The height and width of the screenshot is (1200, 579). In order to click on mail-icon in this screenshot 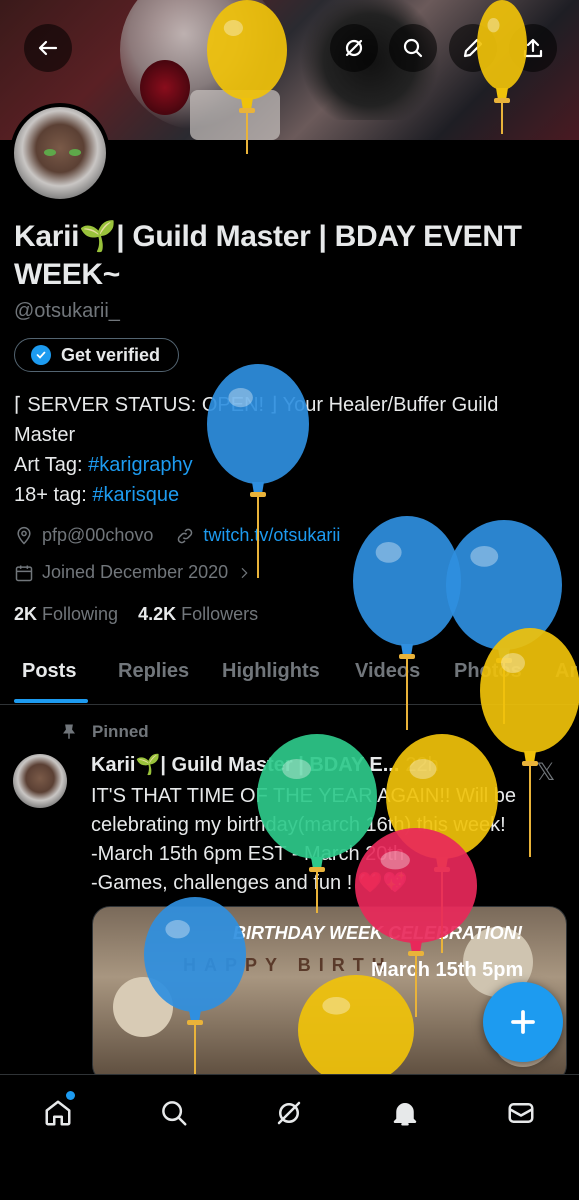, I will do `click(521, 1113)`.